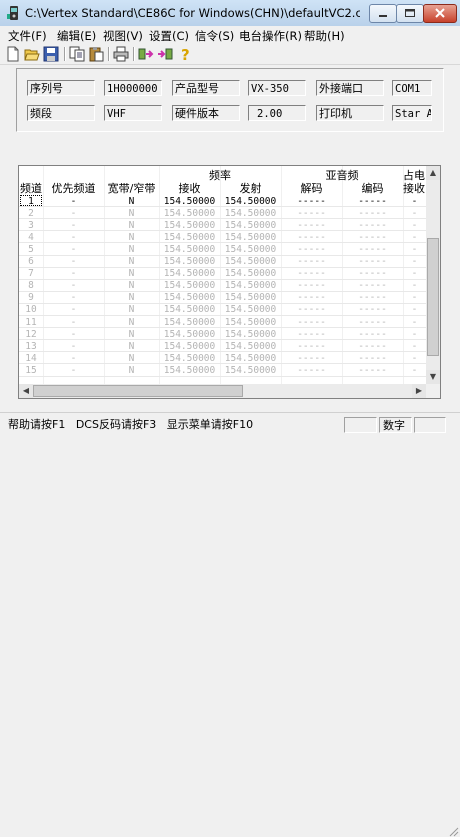  What do you see at coordinates (96, 54) in the screenshot?
I see `paste-icon` at bounding box center [96, 54].